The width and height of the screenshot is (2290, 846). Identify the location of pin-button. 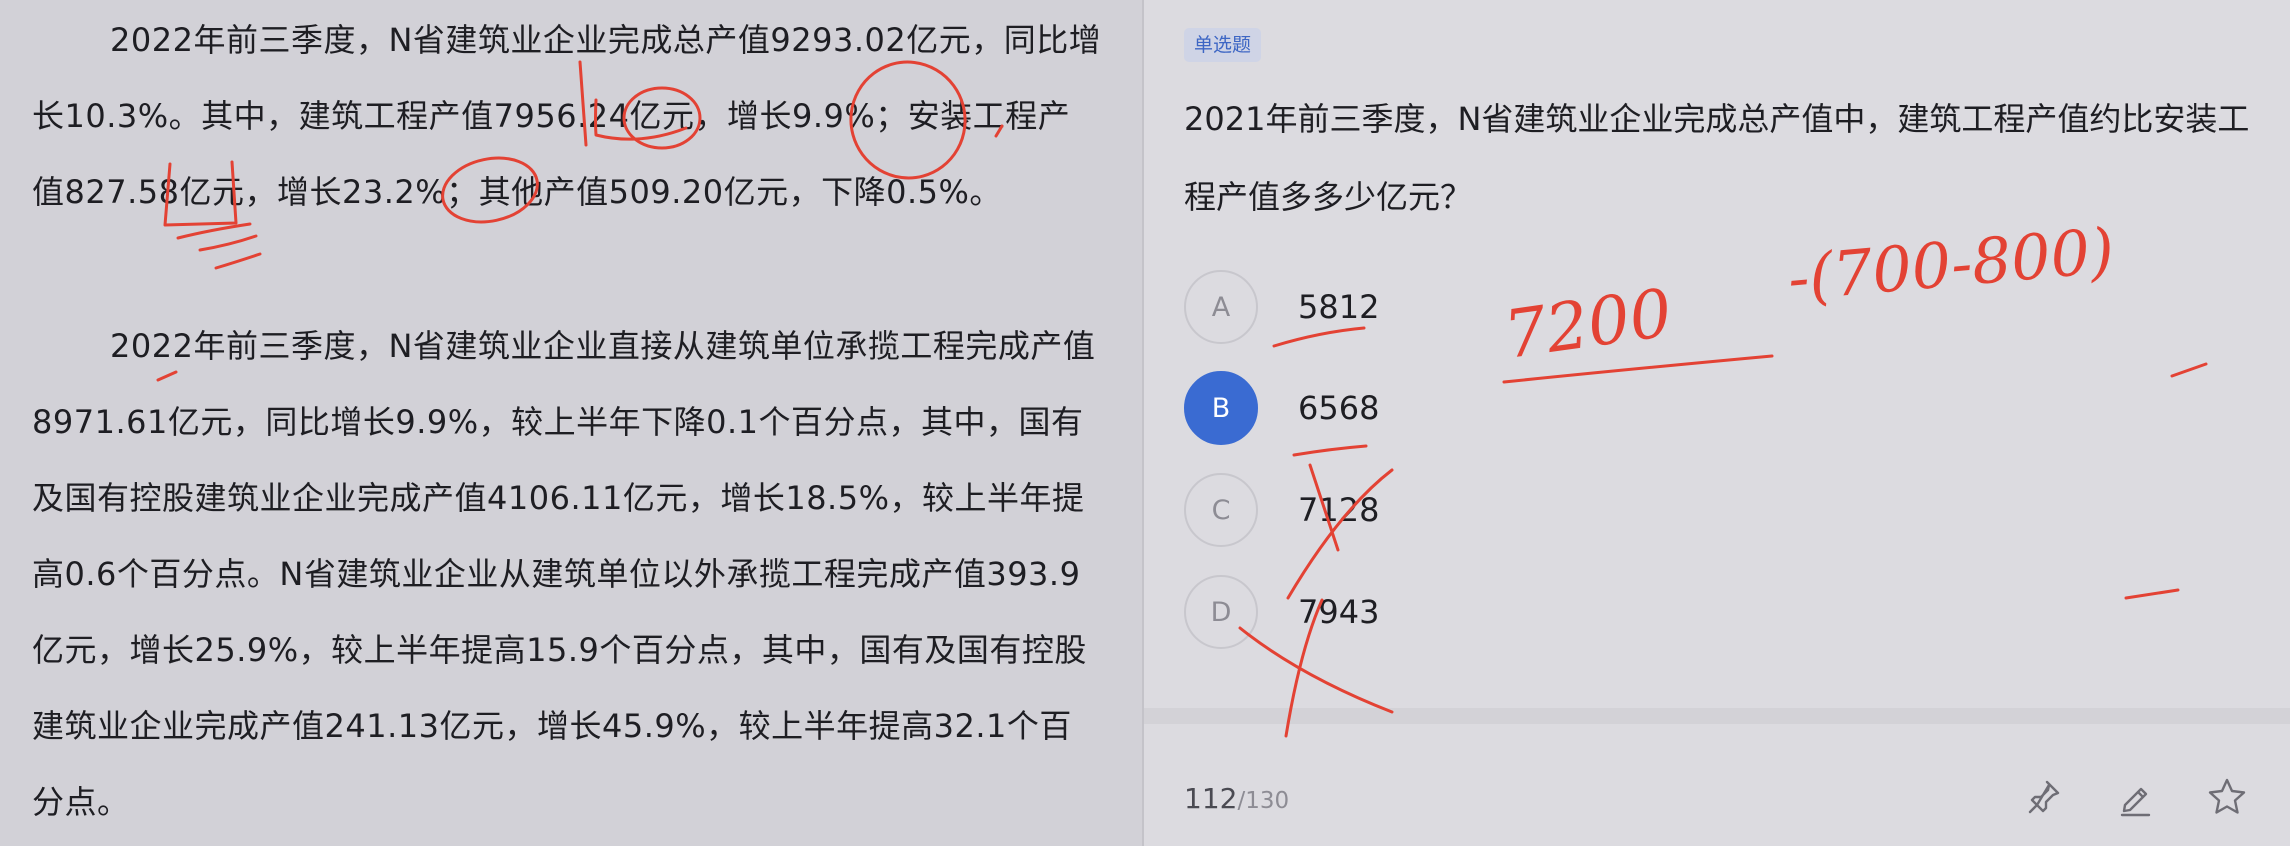
(2043, 797).